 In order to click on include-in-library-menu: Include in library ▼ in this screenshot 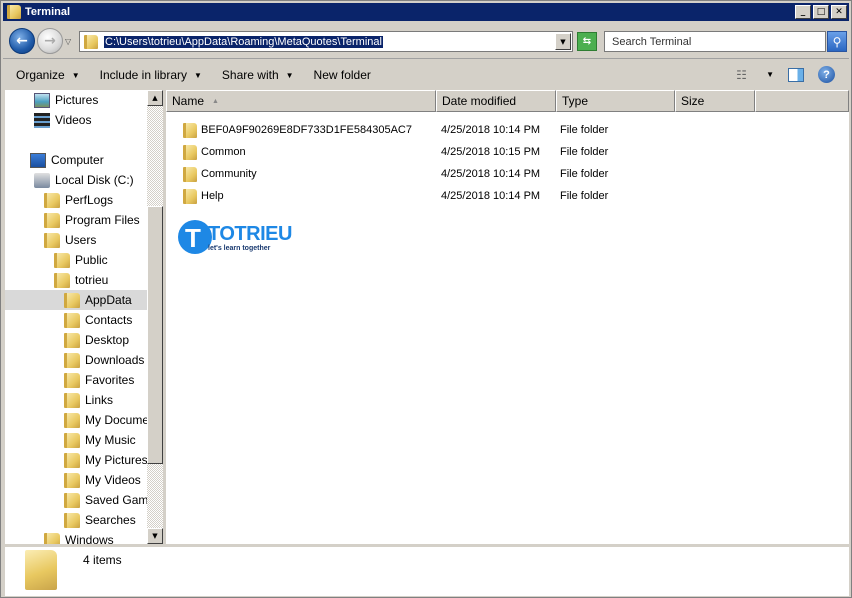, I will do `click(151, 75)`.